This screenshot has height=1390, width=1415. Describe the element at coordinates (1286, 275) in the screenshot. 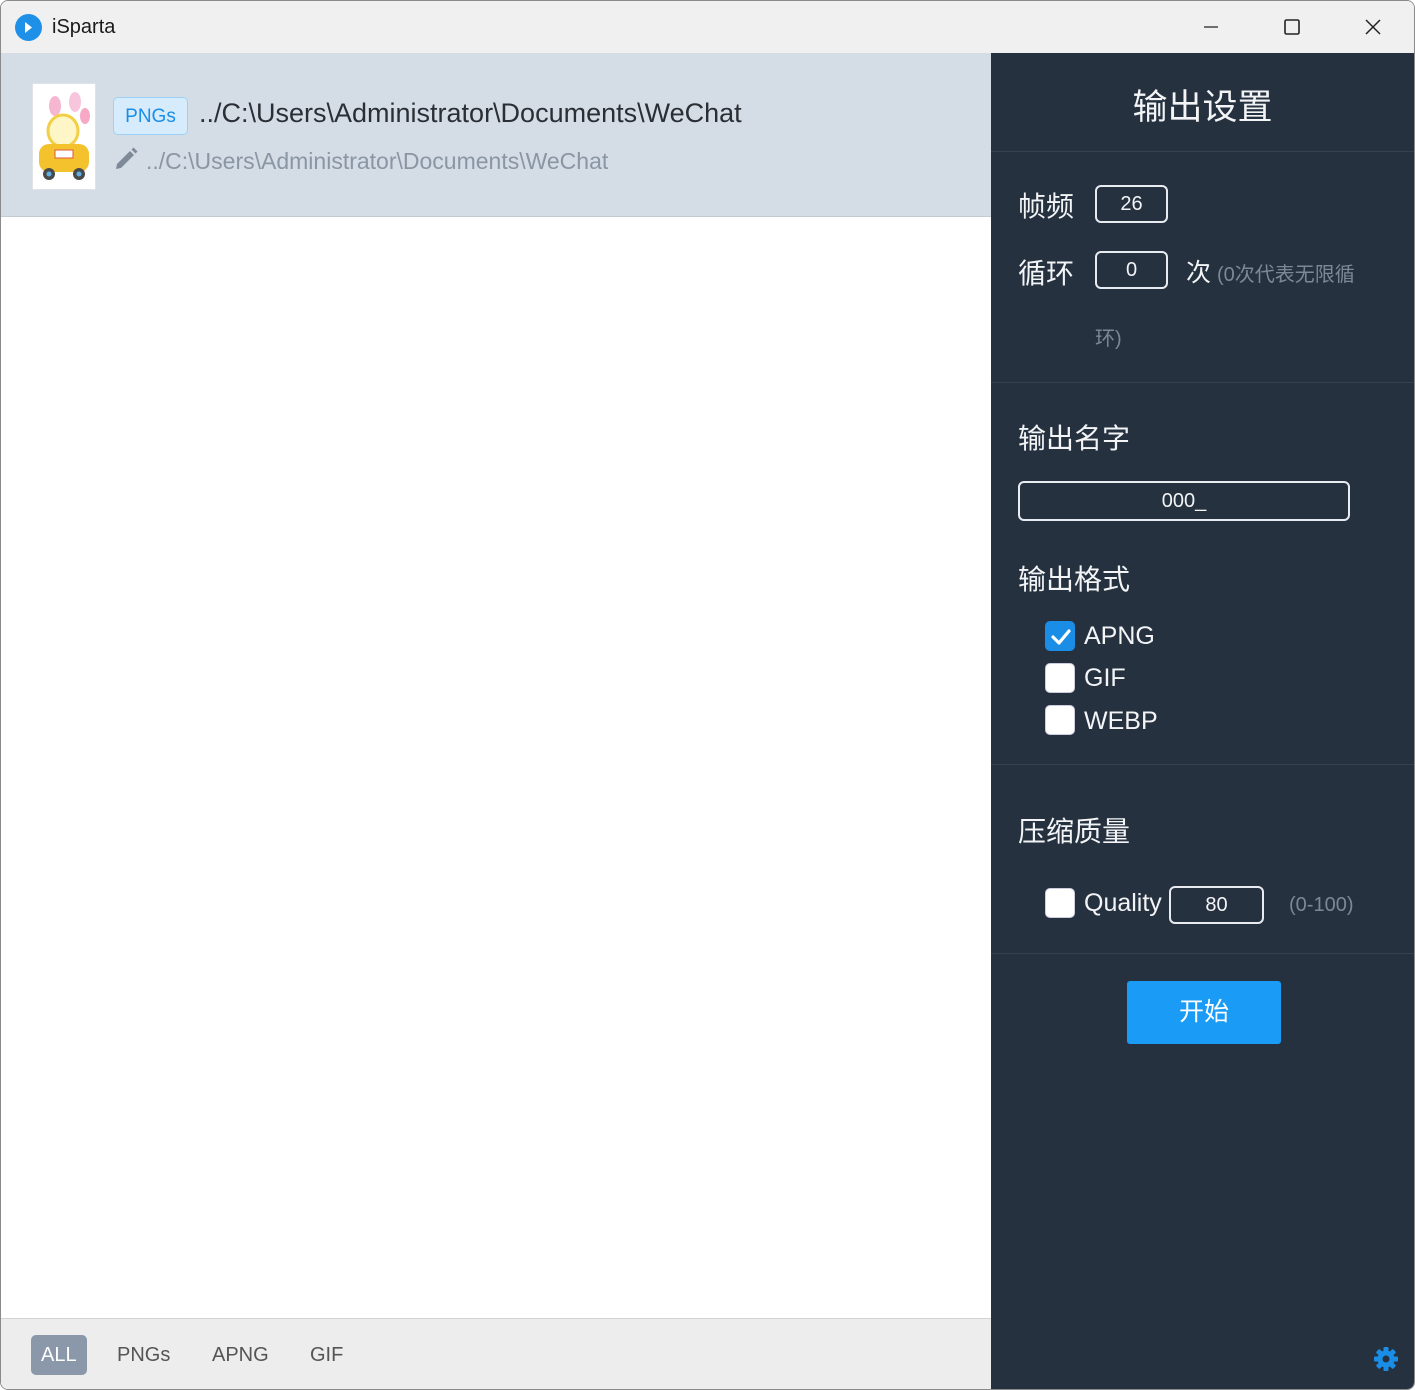

I see `loop-hint: (0次代表无限循` at that location.